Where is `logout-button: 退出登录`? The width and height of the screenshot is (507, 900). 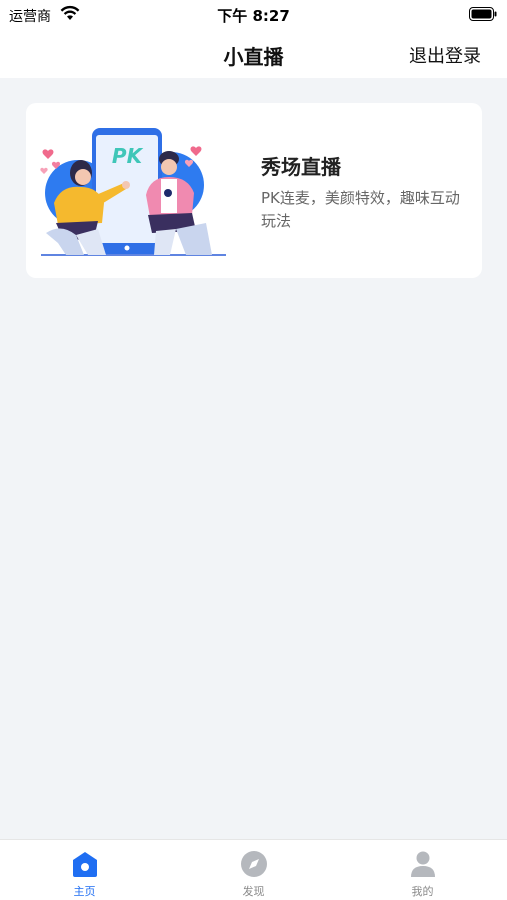 logout-button: 退出登录 is located at coordinates (445, 55).